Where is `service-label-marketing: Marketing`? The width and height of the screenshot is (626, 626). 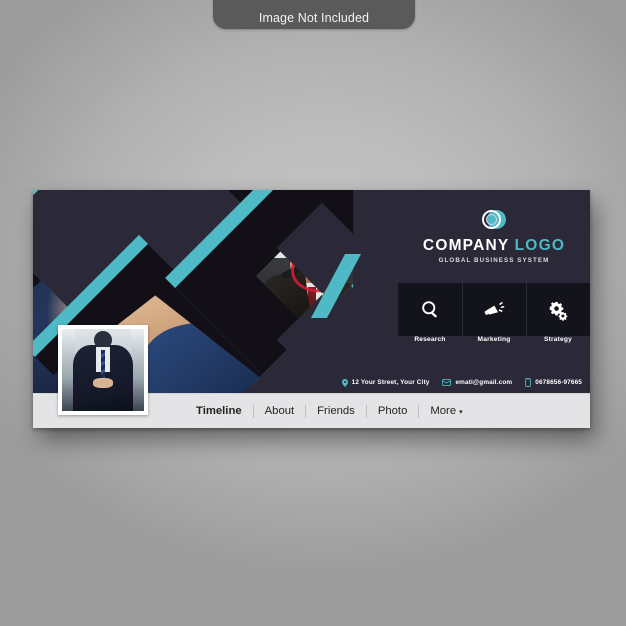
service-label-marketing: Marketing is located at coordinates (494, 339).